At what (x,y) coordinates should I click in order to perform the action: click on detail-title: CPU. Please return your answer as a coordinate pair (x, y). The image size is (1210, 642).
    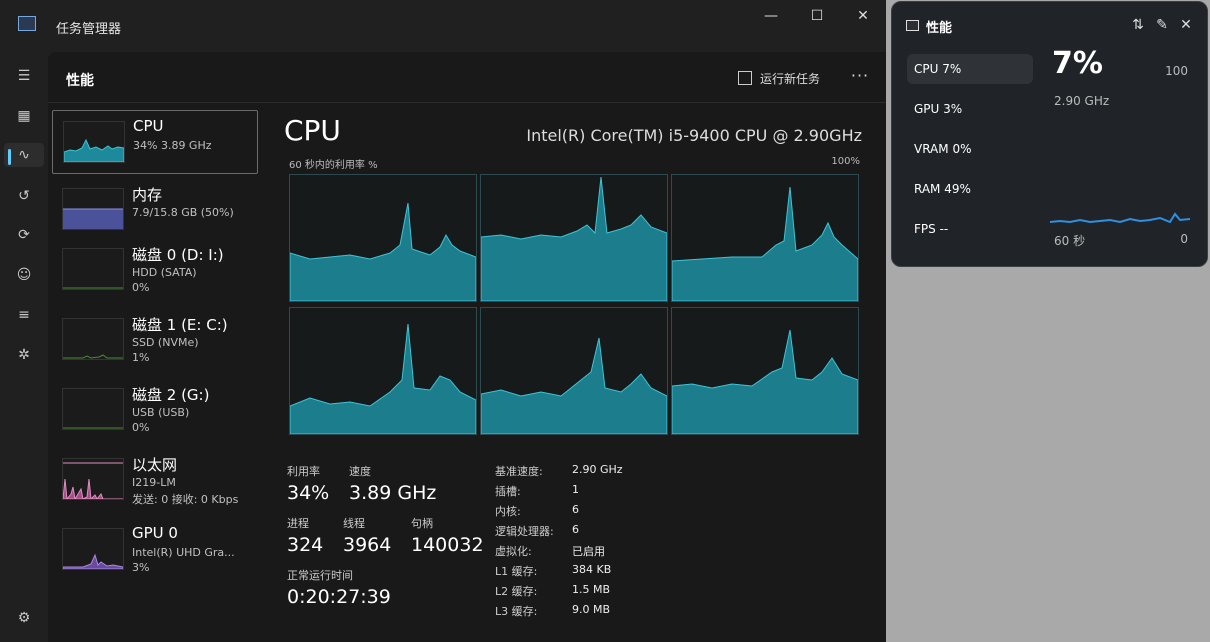
    Looking at the image, I should click on (312, 130).